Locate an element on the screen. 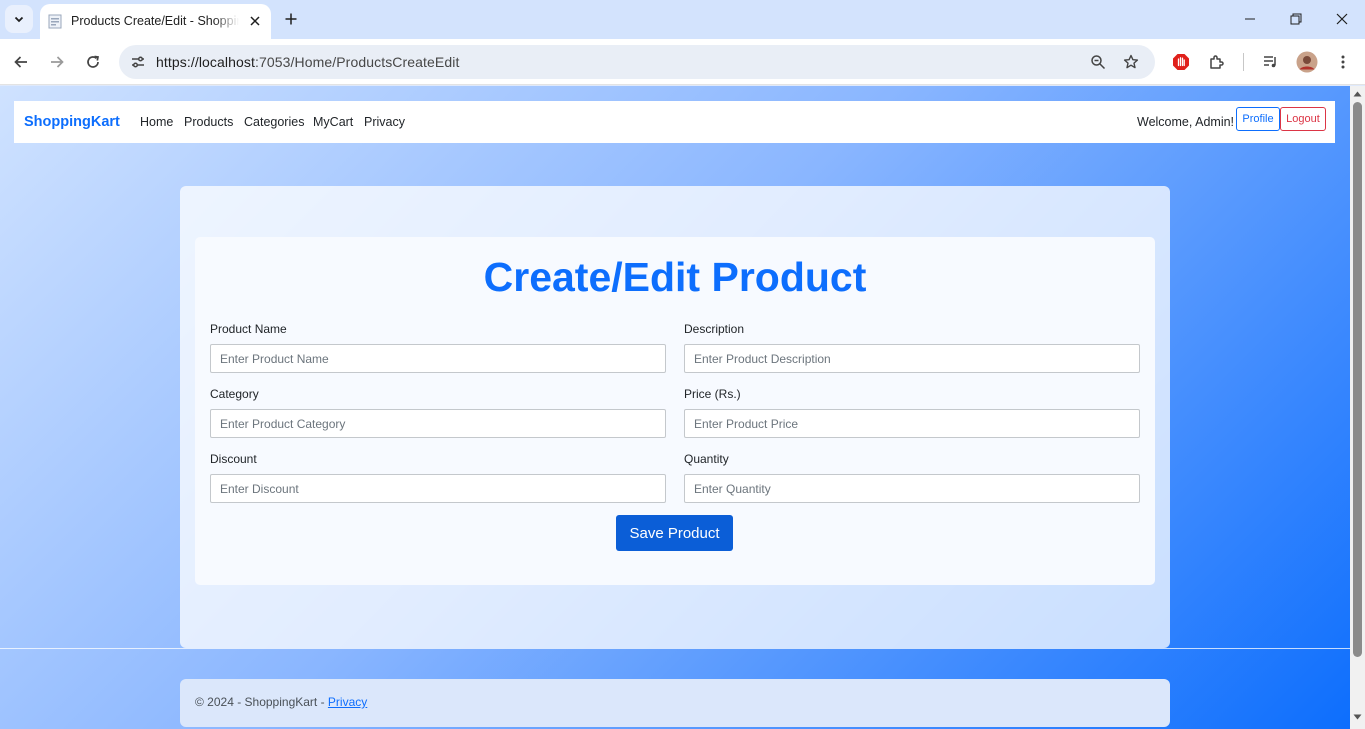  nav-link-home: Home is located at coordinates (156, 122).